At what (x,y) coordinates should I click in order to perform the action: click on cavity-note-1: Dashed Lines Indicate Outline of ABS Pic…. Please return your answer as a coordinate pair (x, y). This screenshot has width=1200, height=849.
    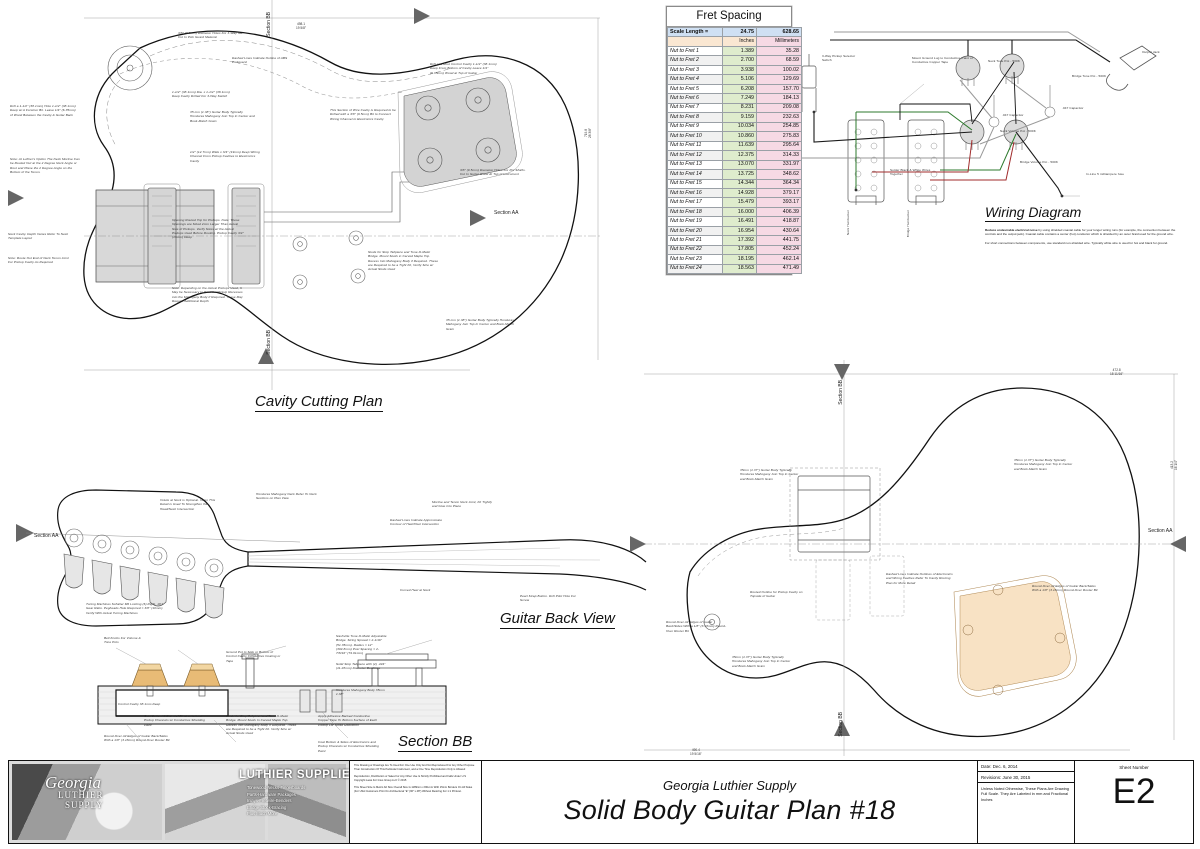
    Looking at the image, I should click on (260, 60).